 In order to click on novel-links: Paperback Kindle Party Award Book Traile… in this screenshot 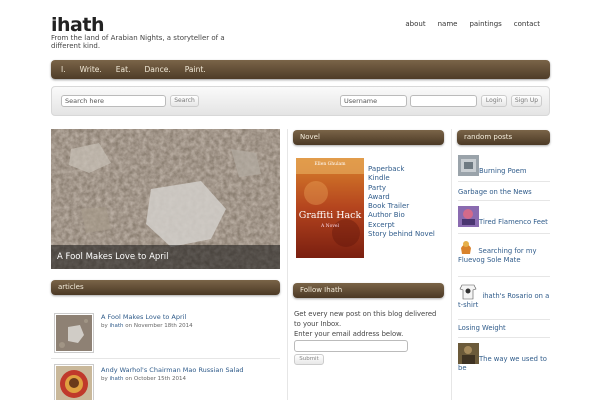, I will do `click(401, 202)`.